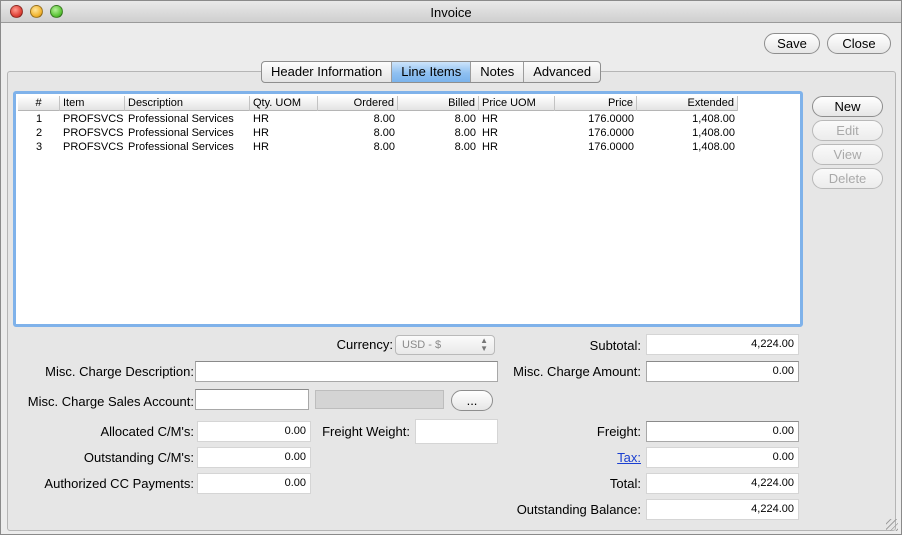 This screenshot has width=902, height=535. I want to click on subtotal-value: 4,224.00, so click(722, 344).